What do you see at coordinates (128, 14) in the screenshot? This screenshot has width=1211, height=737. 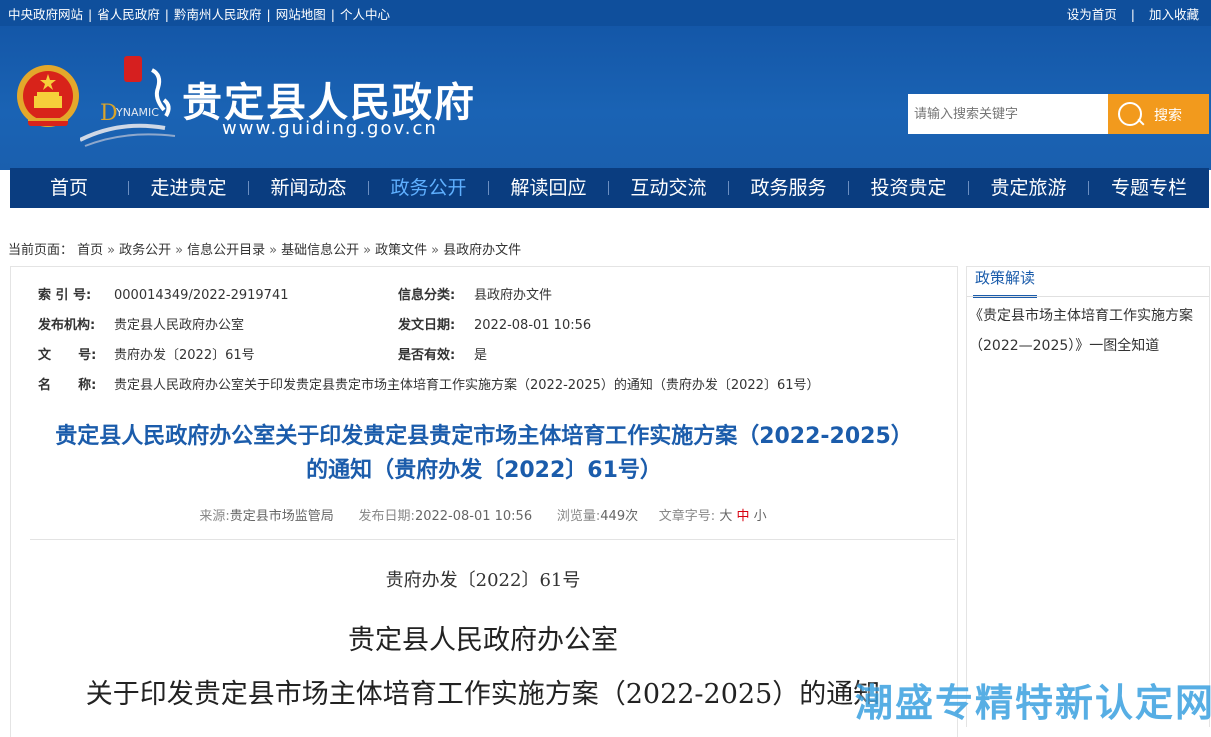 I see `link-province-gov: 省人民政府` at bounding box center [128, 14].